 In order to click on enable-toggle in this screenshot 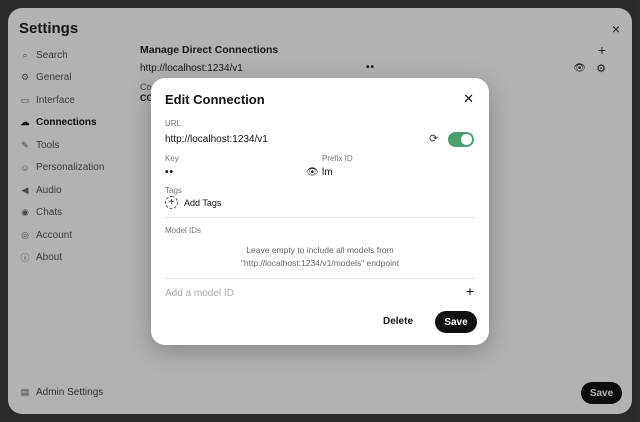, I will do `click(461, 139)`.